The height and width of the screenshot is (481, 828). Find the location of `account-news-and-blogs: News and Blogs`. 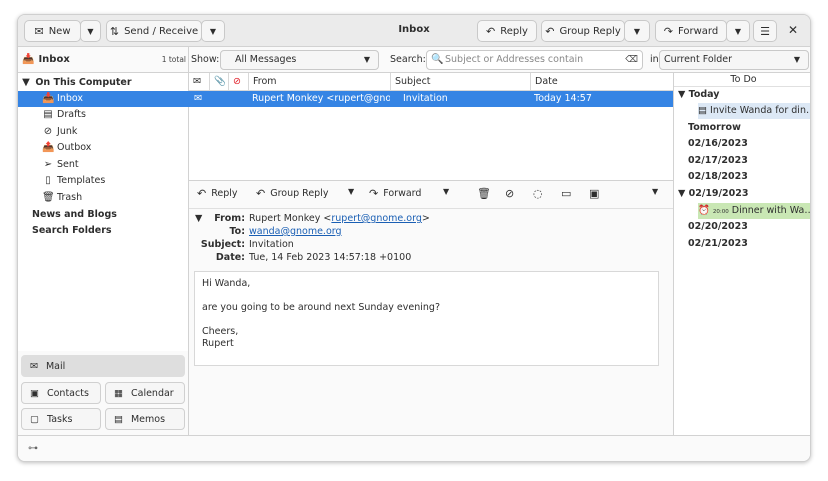

account-news-and-blogs: News and Blogs is located at coordinates (74, 215).